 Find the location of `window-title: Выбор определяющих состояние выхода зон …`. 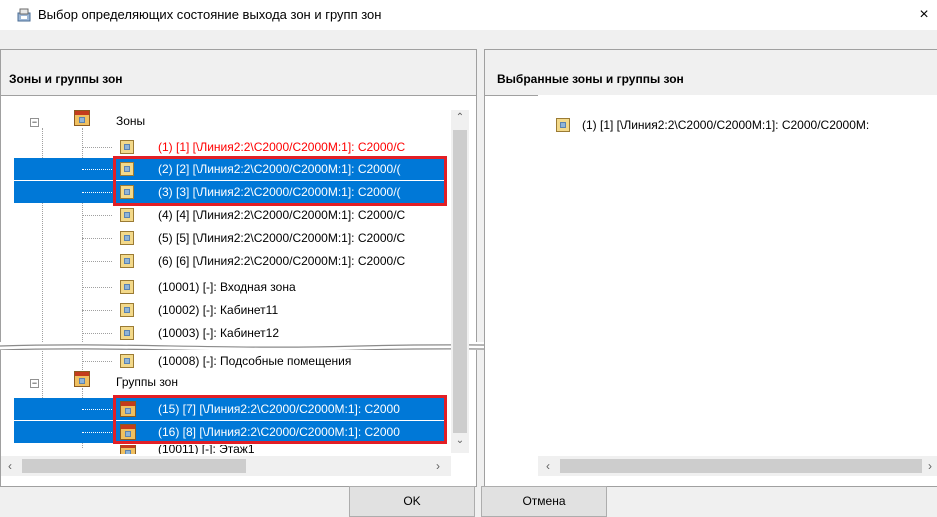

window-title: Выбор определяющих состояние выхода зон … is located at coordinates (210, 14).